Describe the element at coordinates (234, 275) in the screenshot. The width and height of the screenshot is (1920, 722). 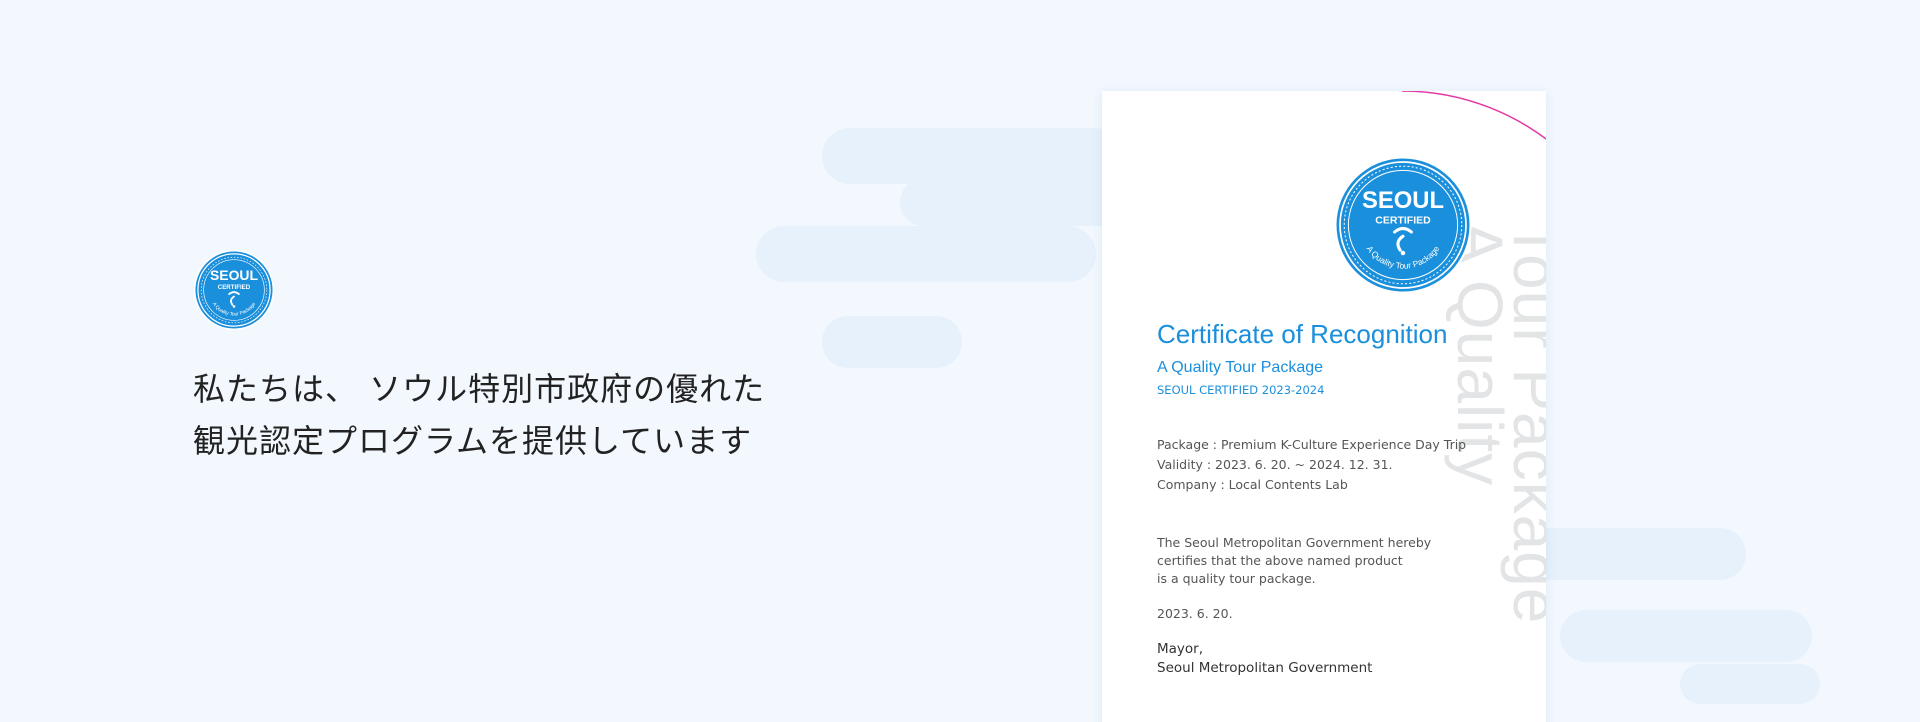
I see `badge-top-text: SEOUL` at that location.